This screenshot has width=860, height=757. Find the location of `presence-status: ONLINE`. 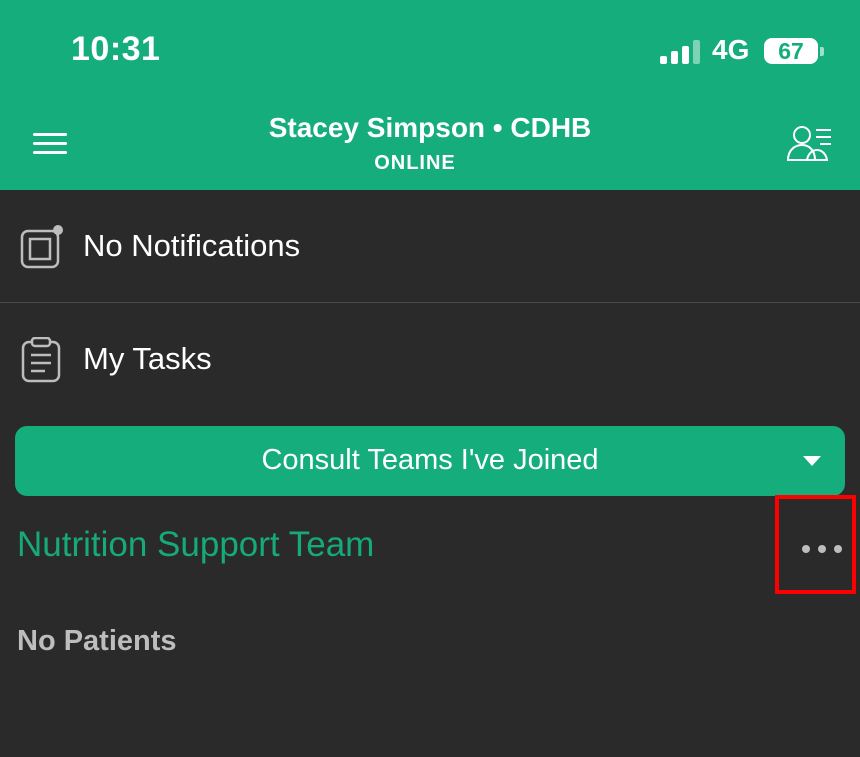

presence-status: ONLINE is located at coordinates (415, 163).